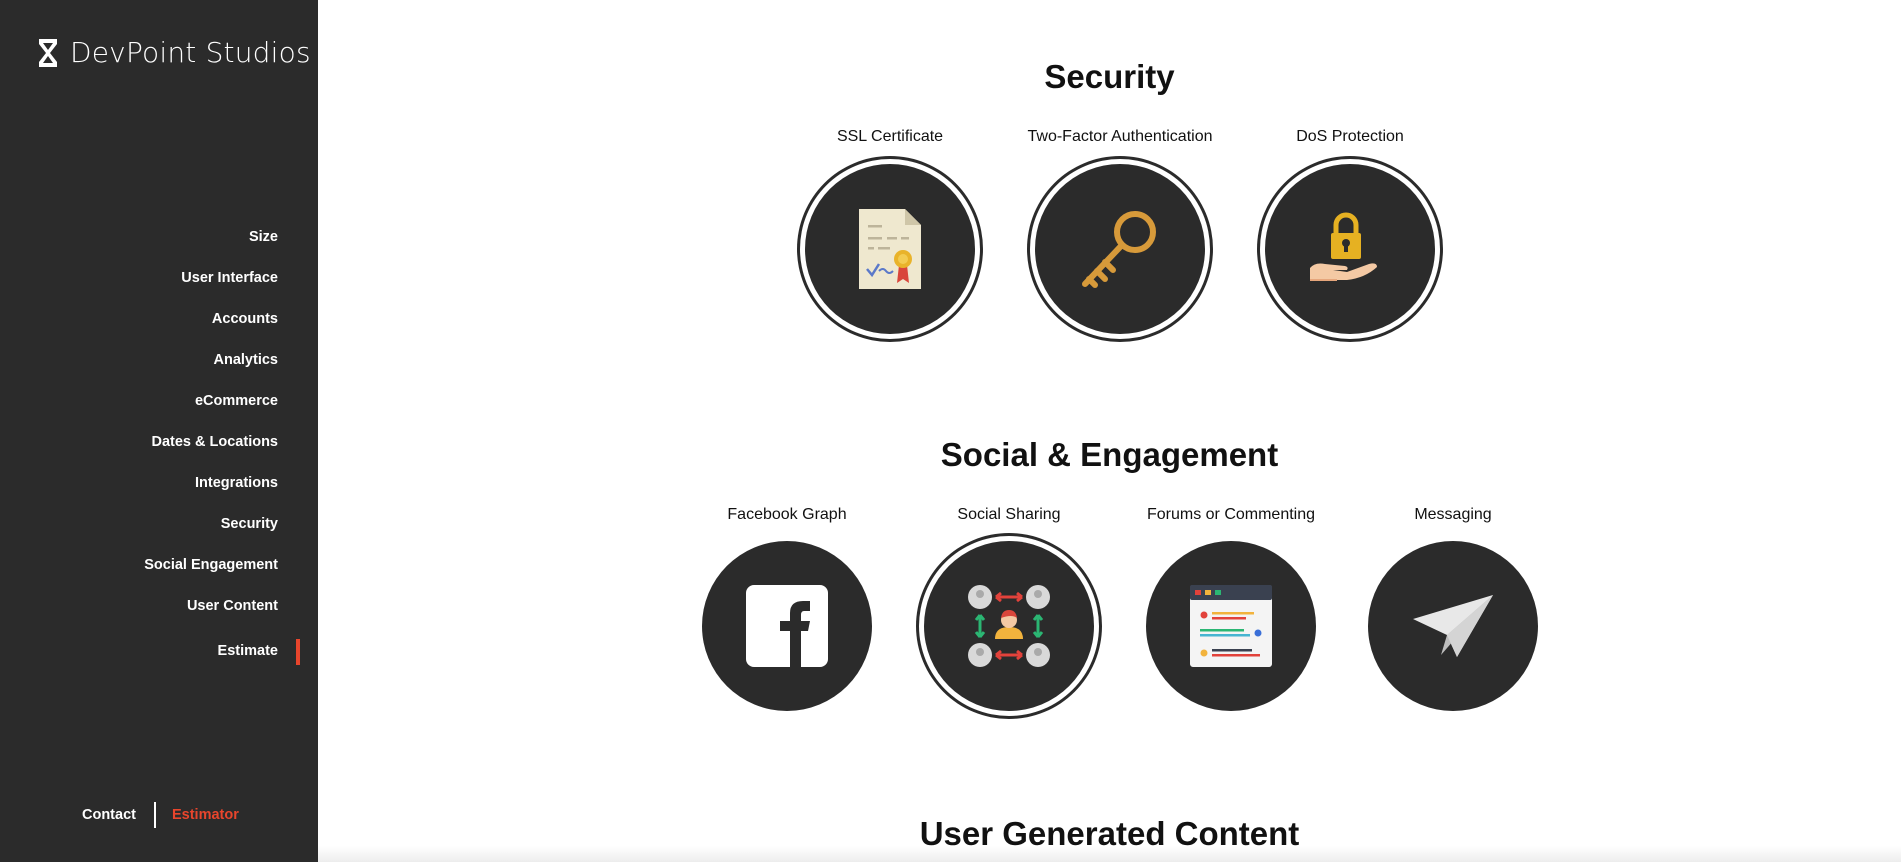 This screenshot has width=1901, height=862. What do you see at coordinates (211, 367) in the screenshot?
I see `sidebar-item-analytics: Analytics` at bounding box center [211, 367].